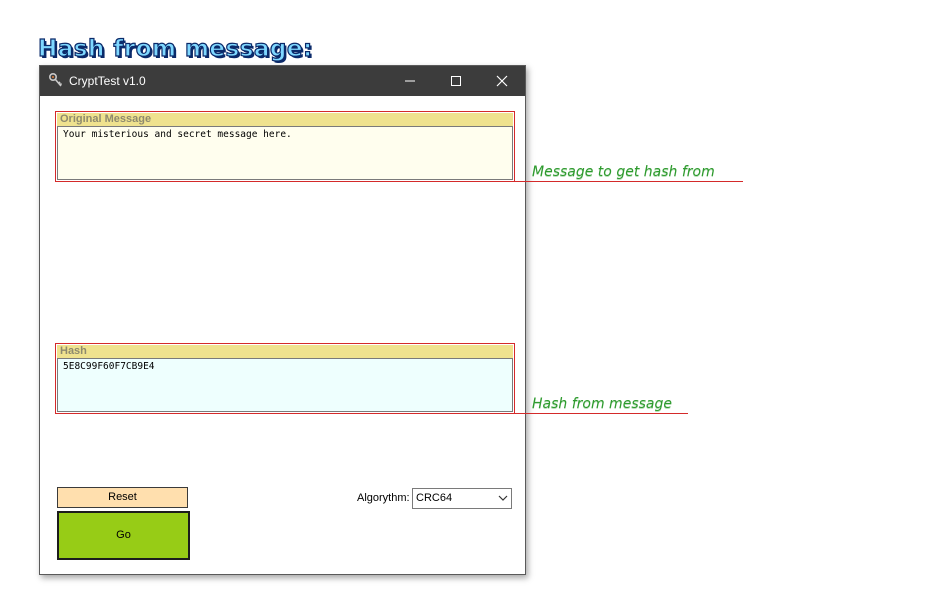 The width and height of the screenshot is (942, 610). What do you see at coordinates (462, 498) in the screenshot?
I see `algorithm-select: CRC64` at bounding box center [462, 498].